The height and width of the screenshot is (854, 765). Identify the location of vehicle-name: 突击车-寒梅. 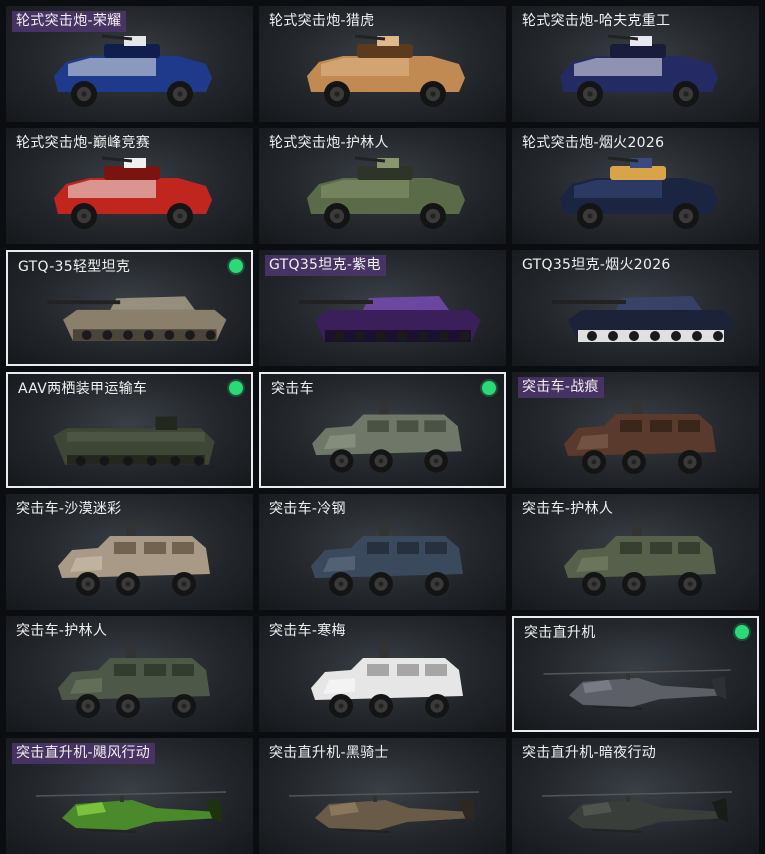
(307, 631).